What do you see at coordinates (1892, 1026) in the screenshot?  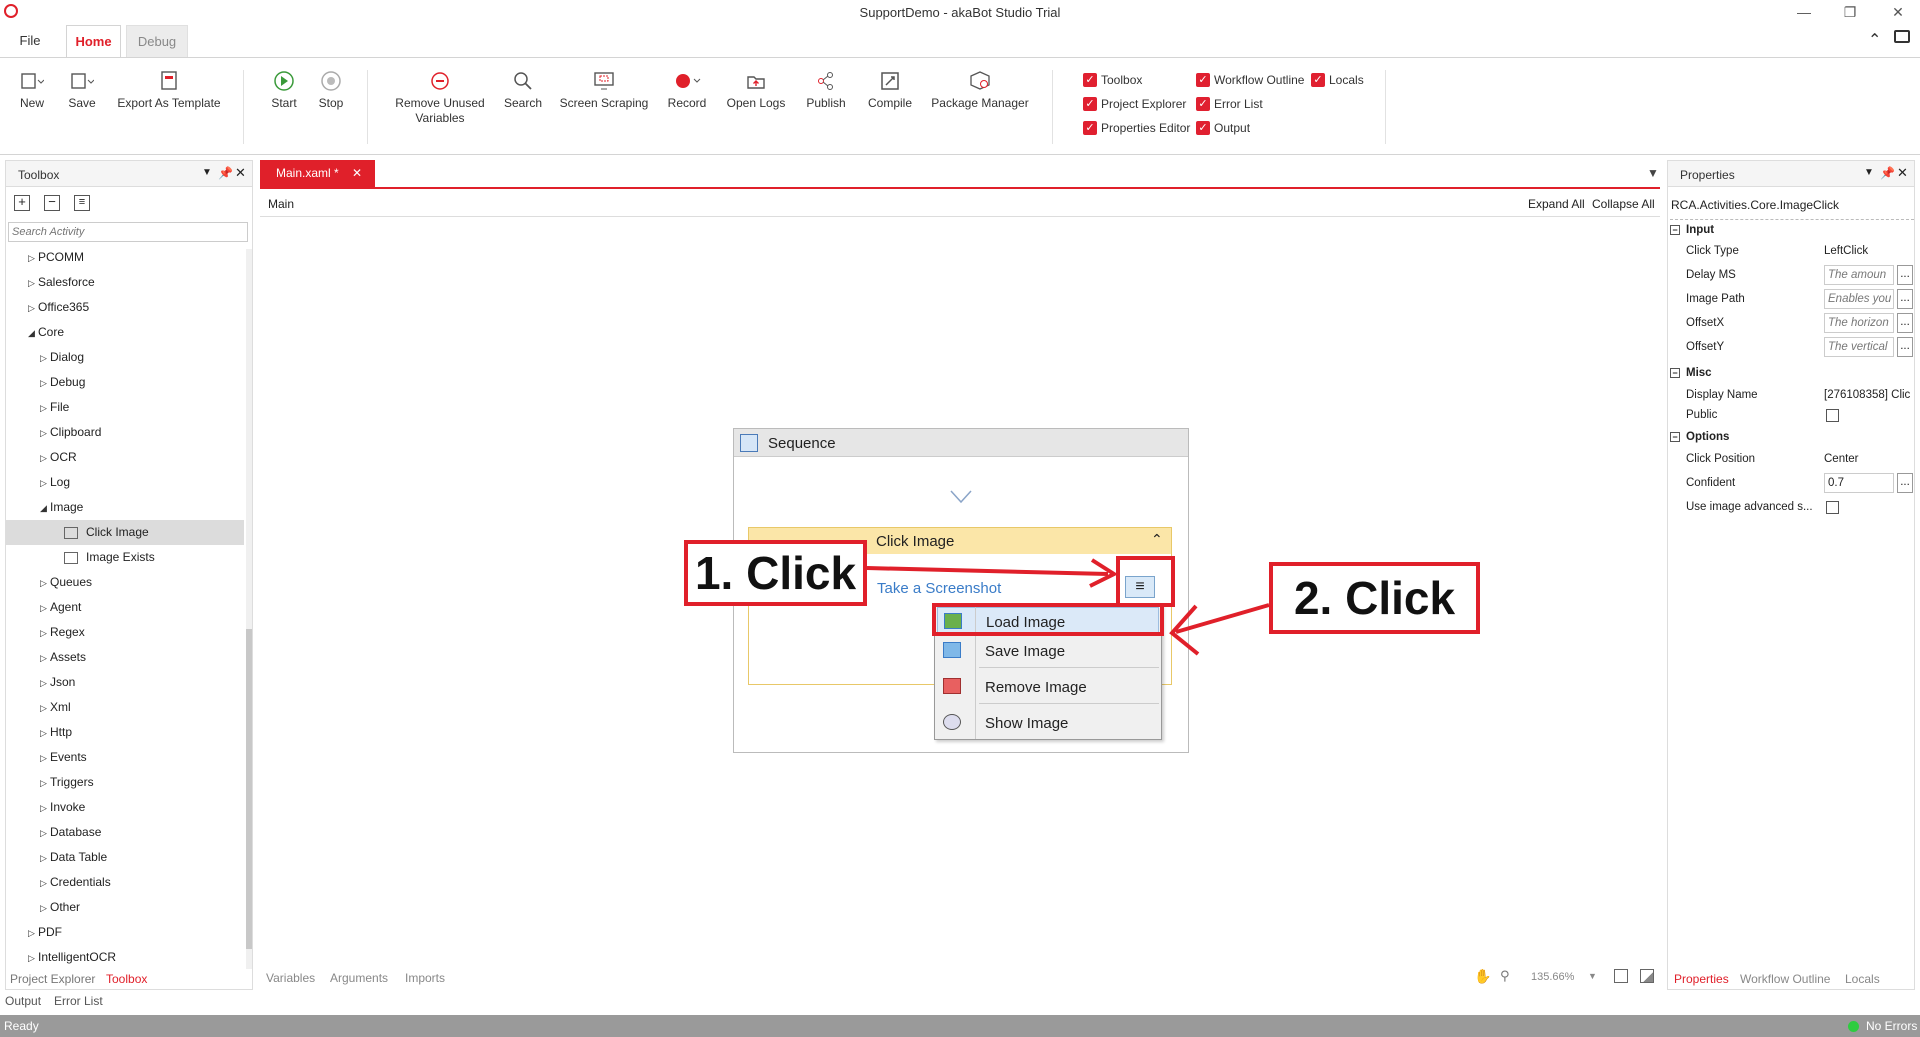 I see `status-errors: No Errors` at bounding box center [1892, 1026].